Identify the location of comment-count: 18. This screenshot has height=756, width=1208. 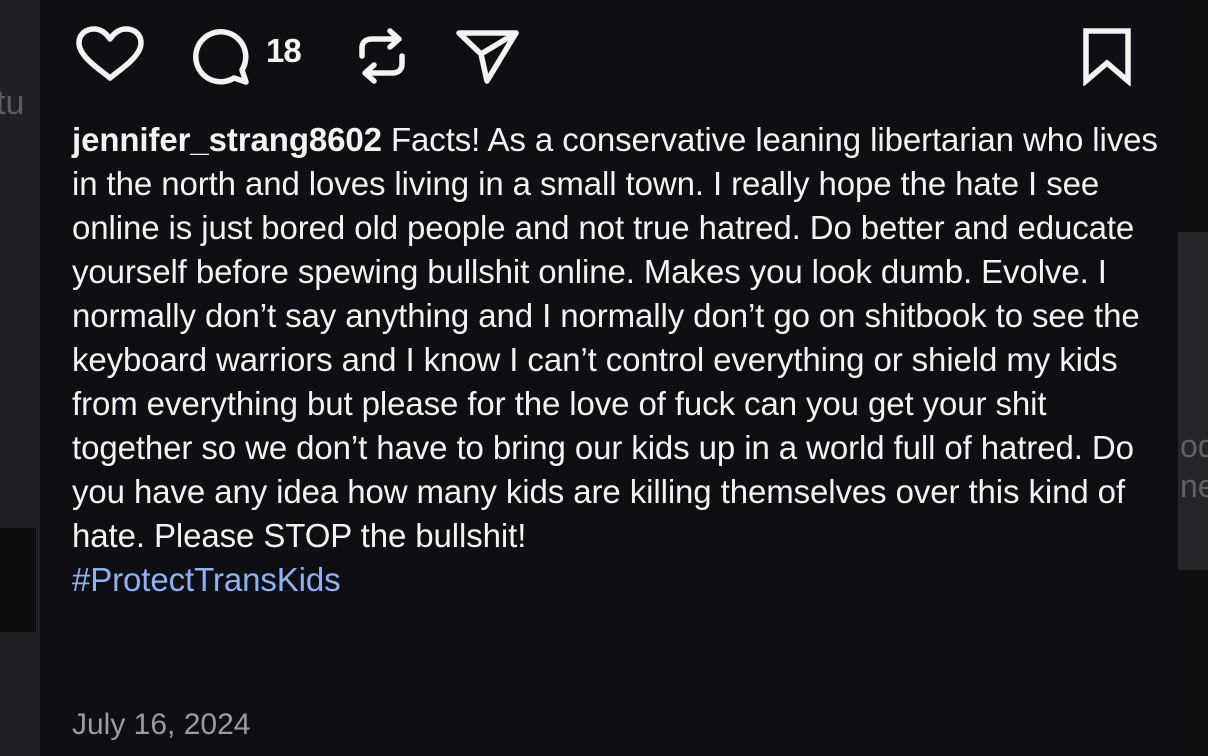
(284, 50).